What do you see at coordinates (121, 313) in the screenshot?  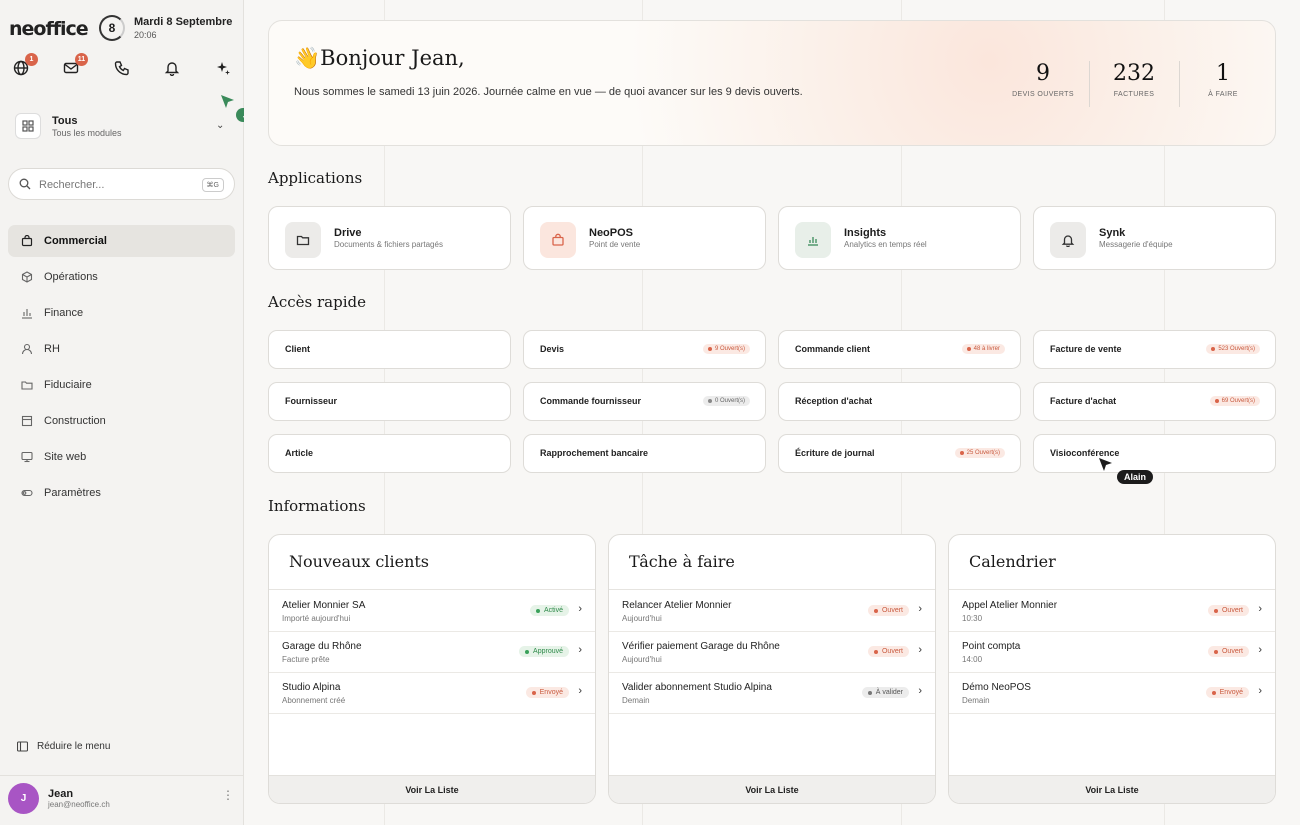 I see `sidebar-item-finance: Finance` at bounding box center [121, 313].